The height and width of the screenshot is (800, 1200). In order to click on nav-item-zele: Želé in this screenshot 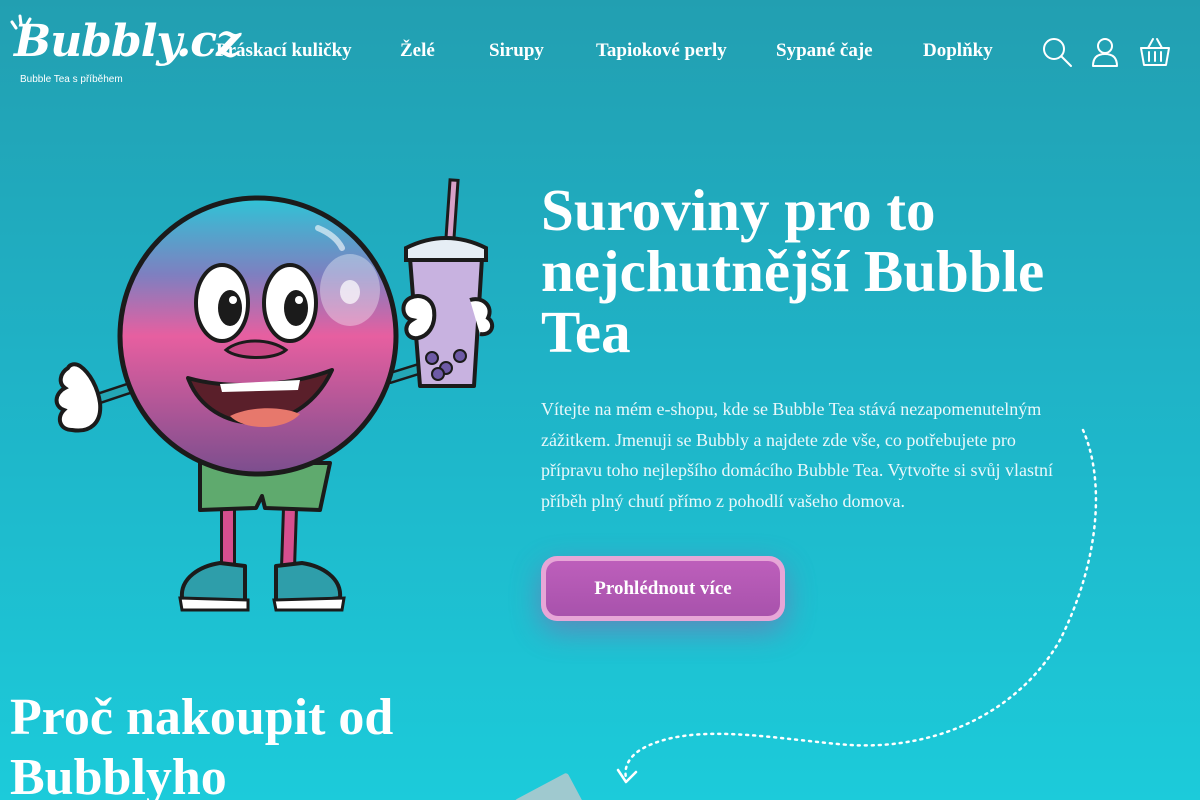, I will do `click(417, 51)`.